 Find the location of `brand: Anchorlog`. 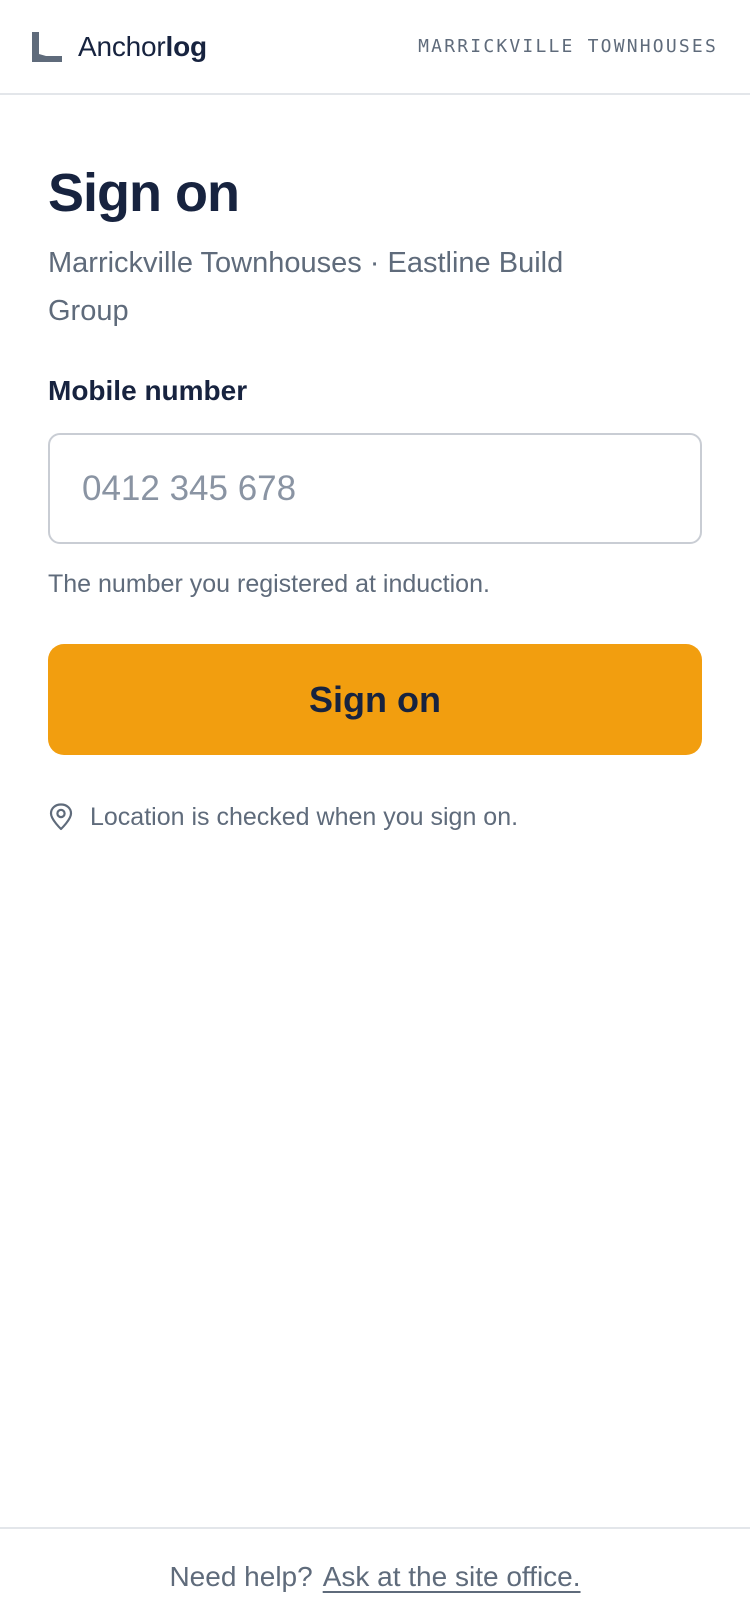

brand: Anchorlog is located at coordinates (119, 47).